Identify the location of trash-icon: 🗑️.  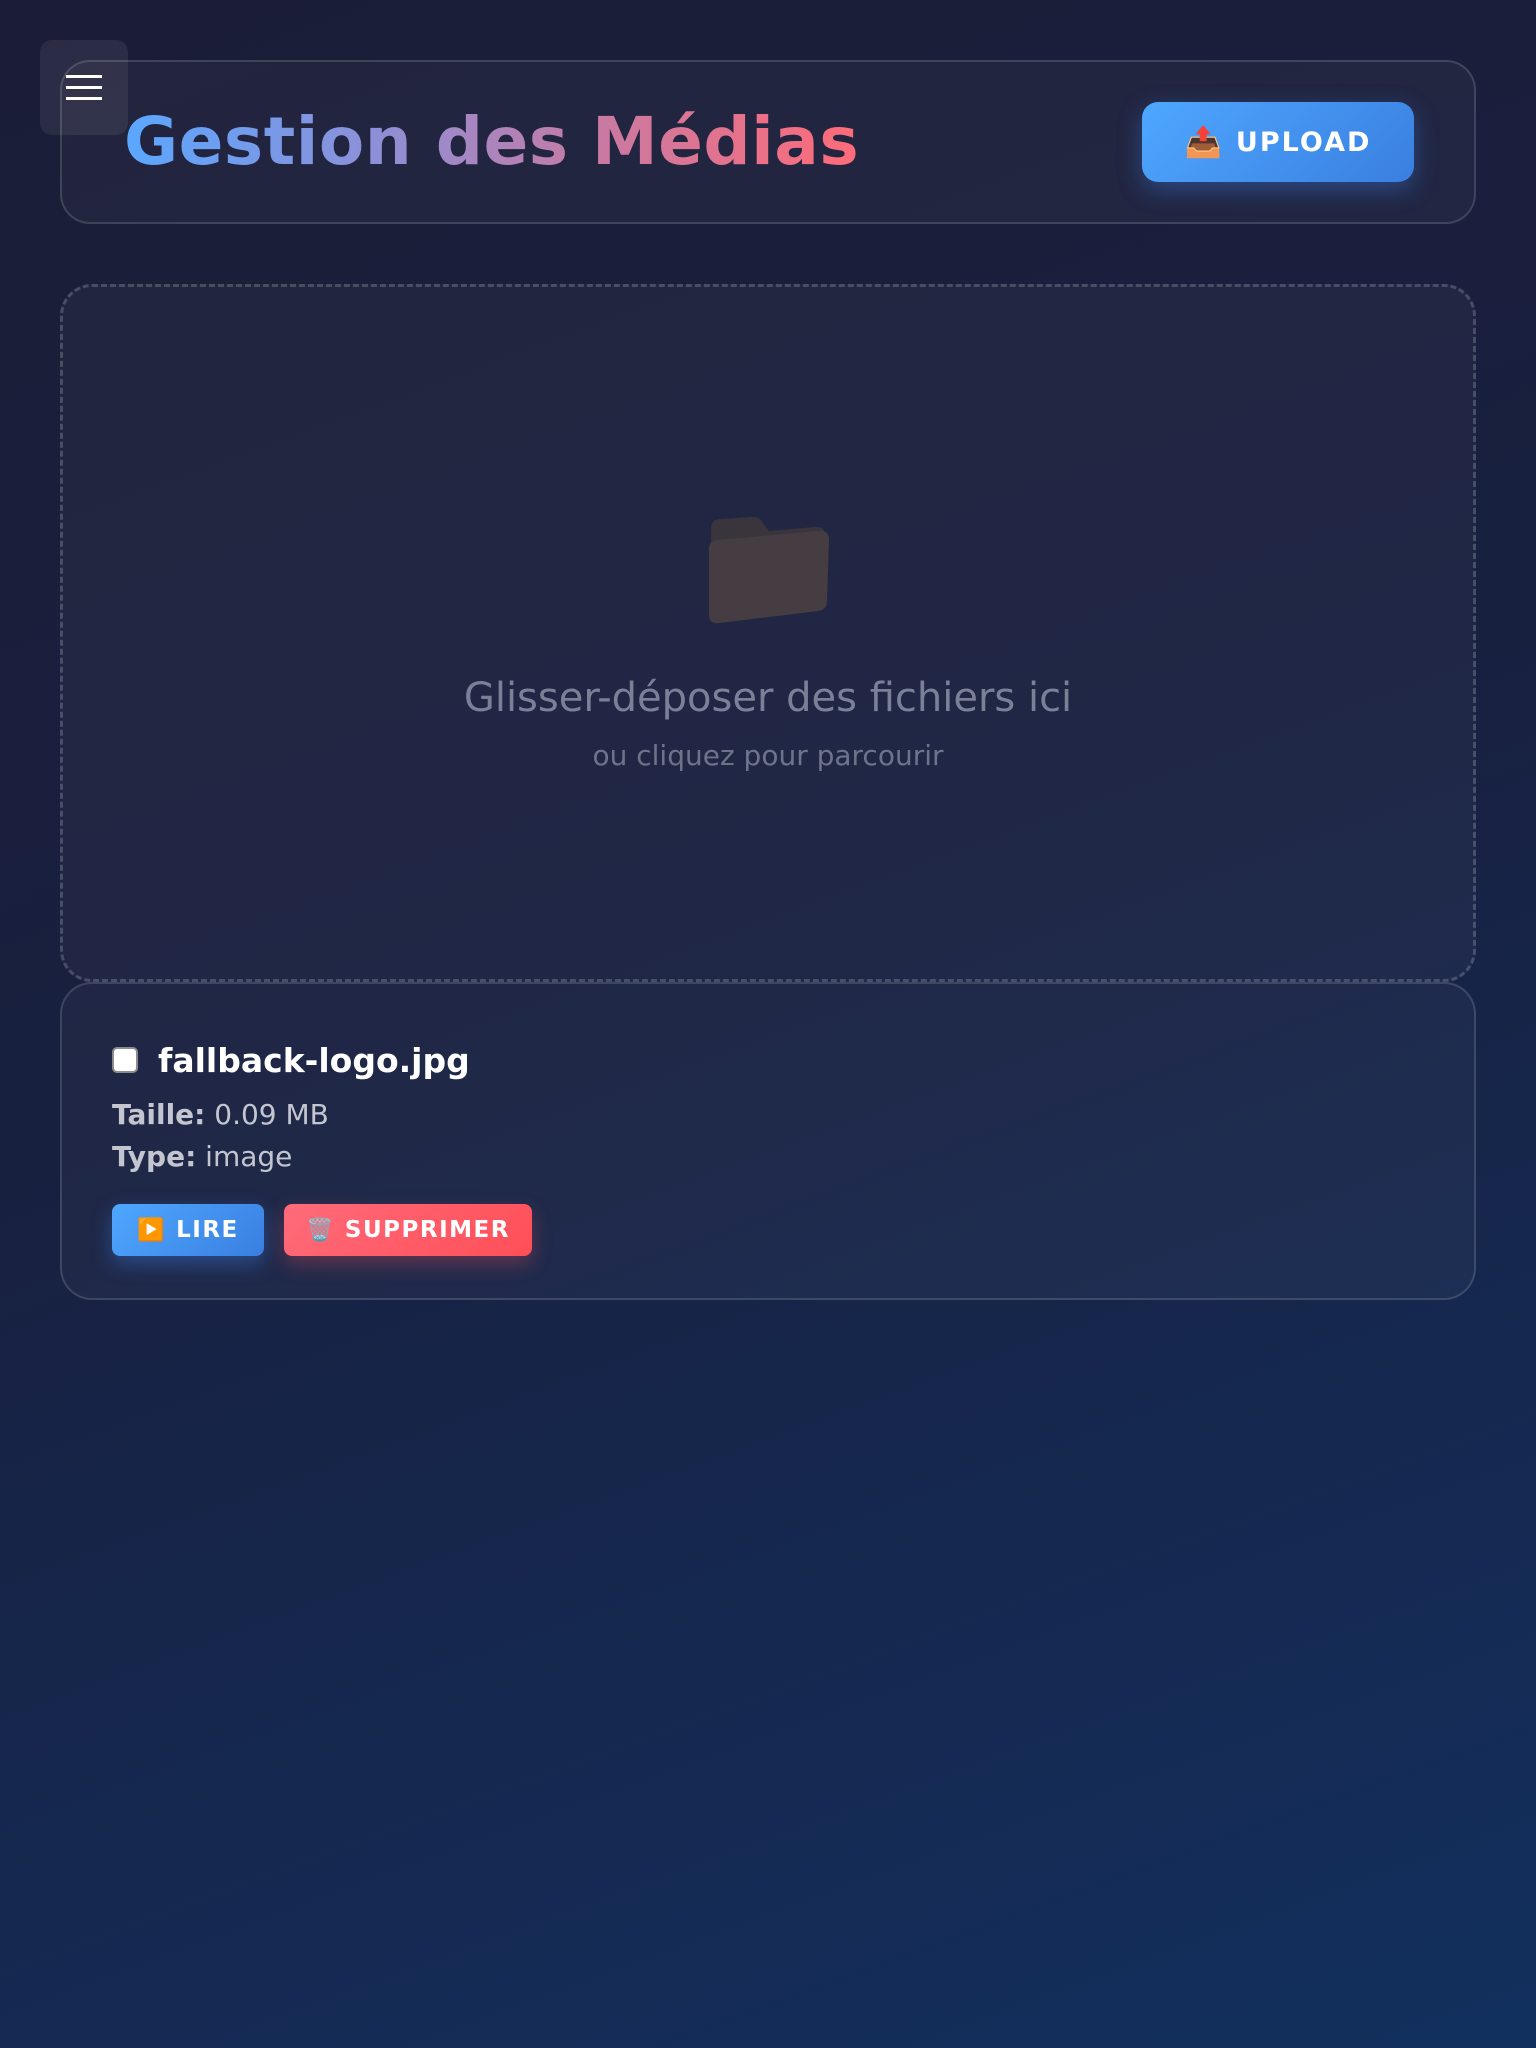
(320, 1230).